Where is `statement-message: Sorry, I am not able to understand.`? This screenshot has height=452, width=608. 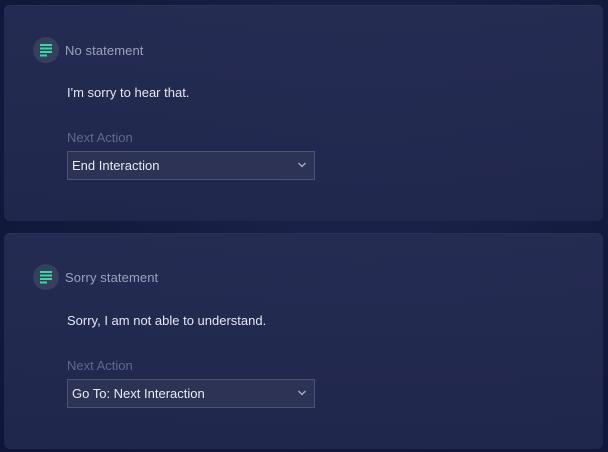
statement-message: Sorry, I am not able to understand. is located at coordinates (167, 320).